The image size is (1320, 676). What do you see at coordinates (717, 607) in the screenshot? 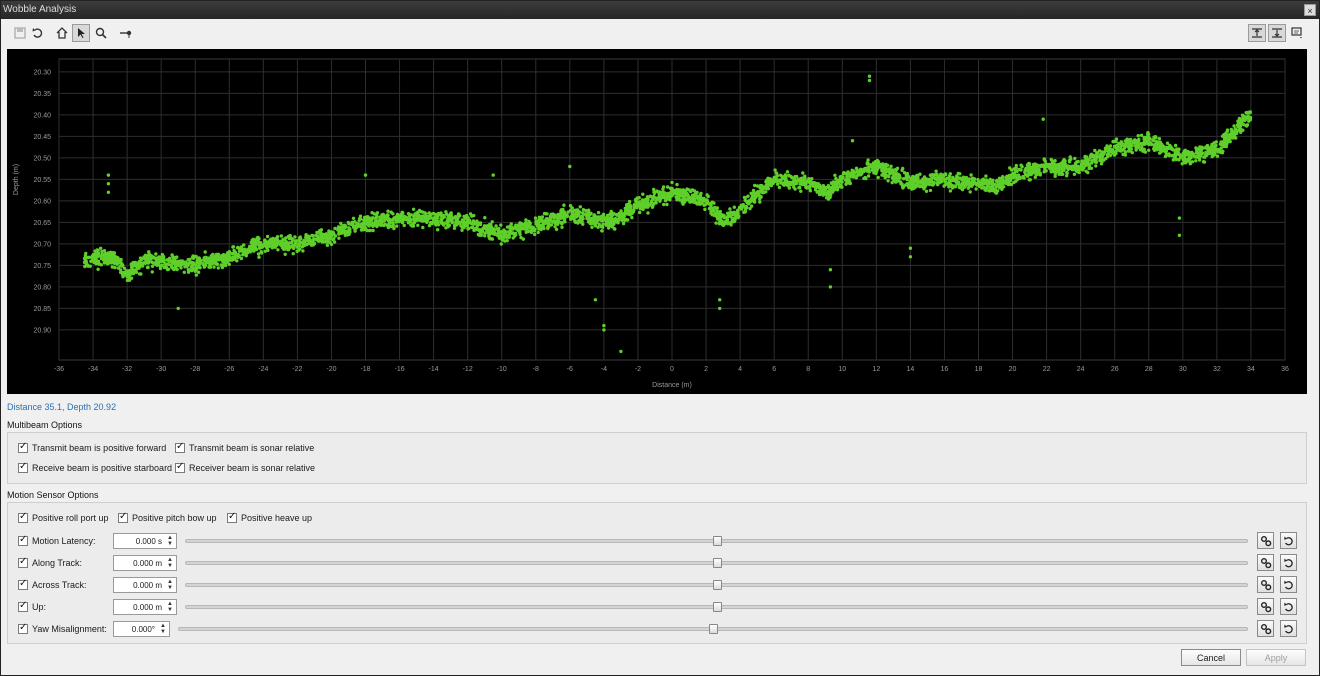
I see `up-slider-thumb` at bounding box center [717, 607].